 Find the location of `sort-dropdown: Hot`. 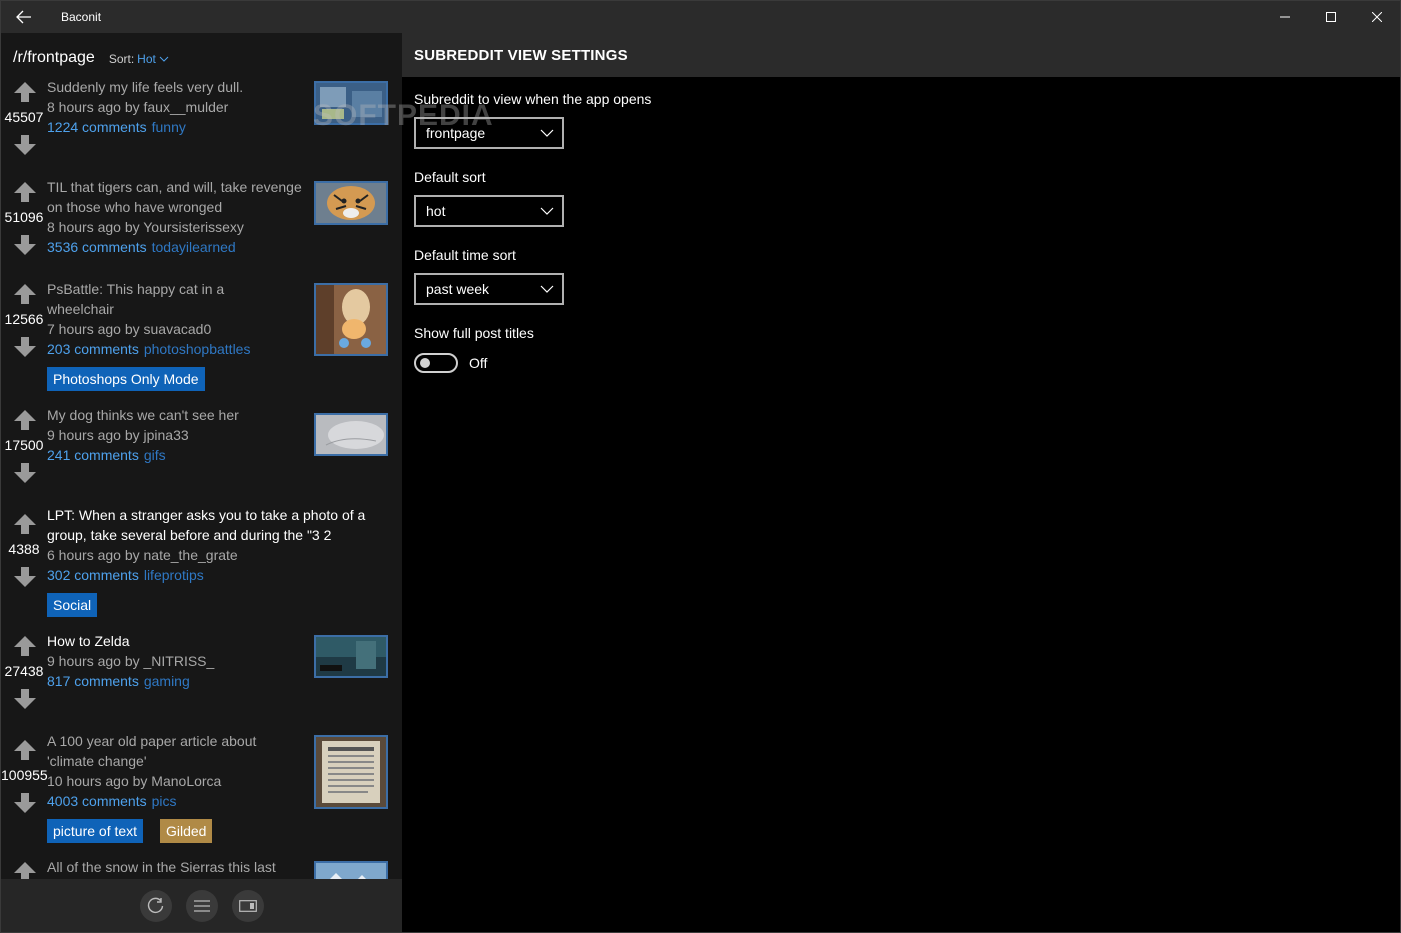

sort-dropdown: Hot is located at coordinates (153, 59).